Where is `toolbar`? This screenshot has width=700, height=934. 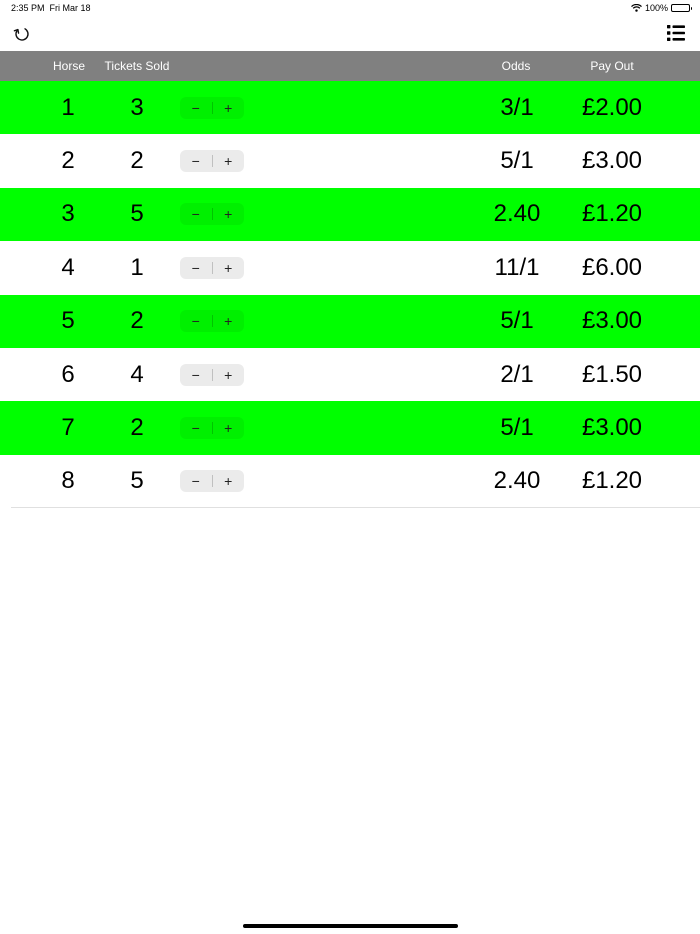 toolbar is located at coordinates (350, 34).